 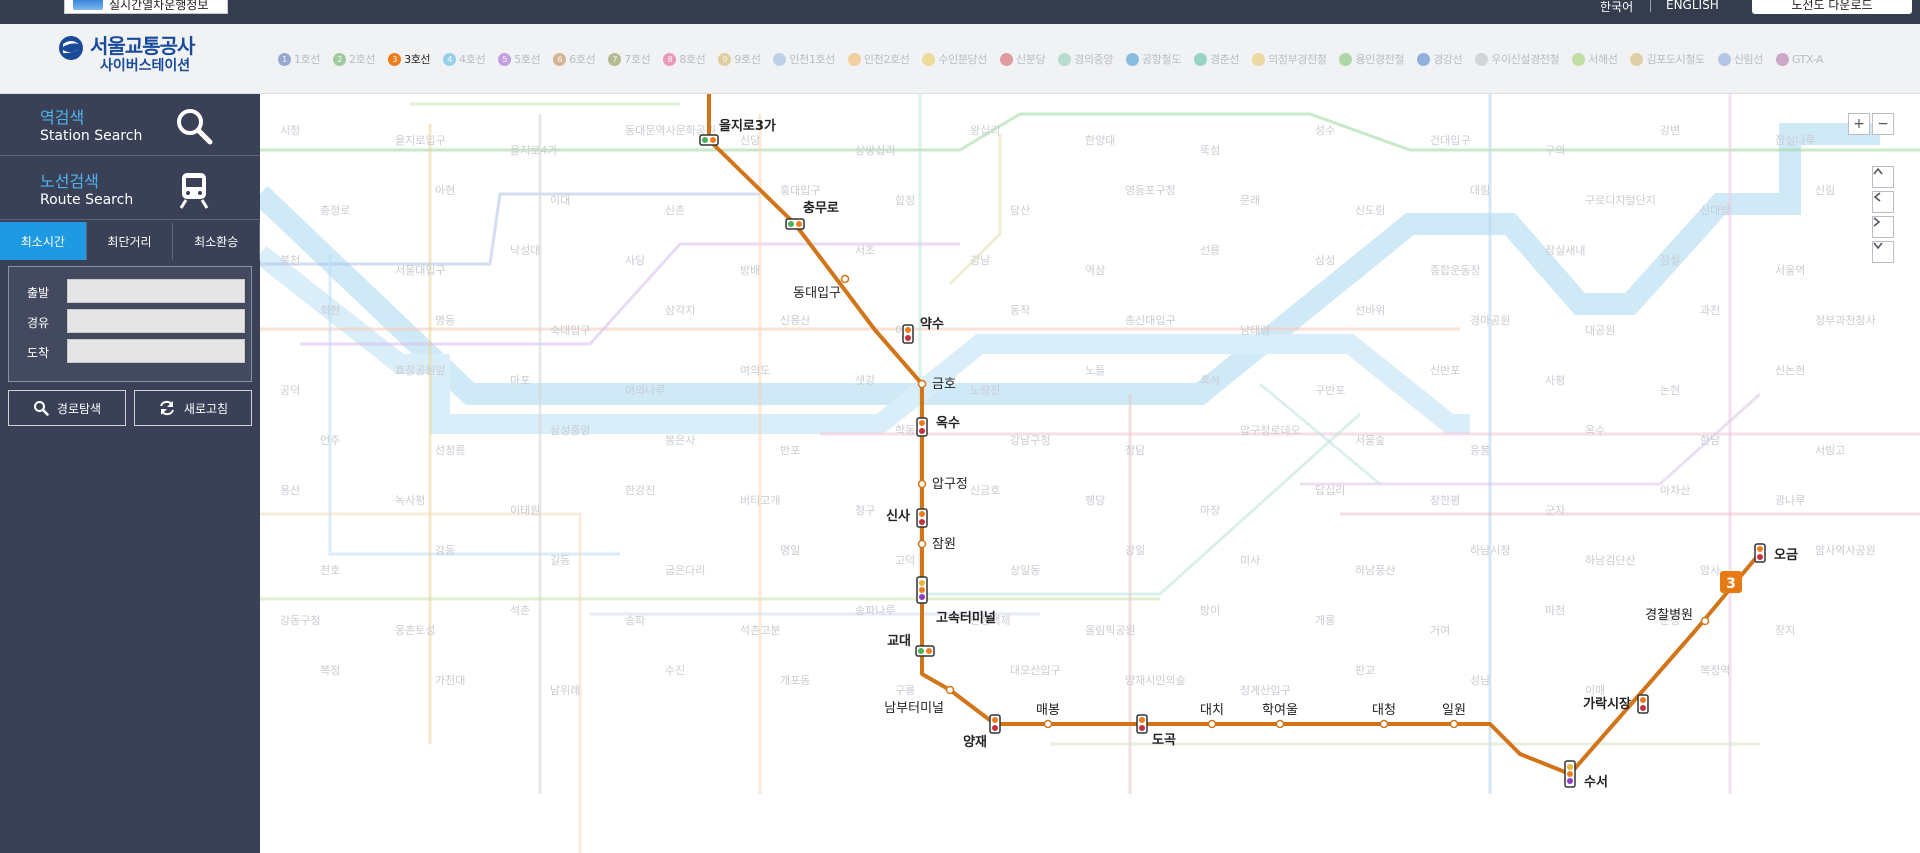 What do you see at coordinates (950, 484) in the screenshot?
I see `line3-station-label: 압구정` at bounding box center [950, 484].